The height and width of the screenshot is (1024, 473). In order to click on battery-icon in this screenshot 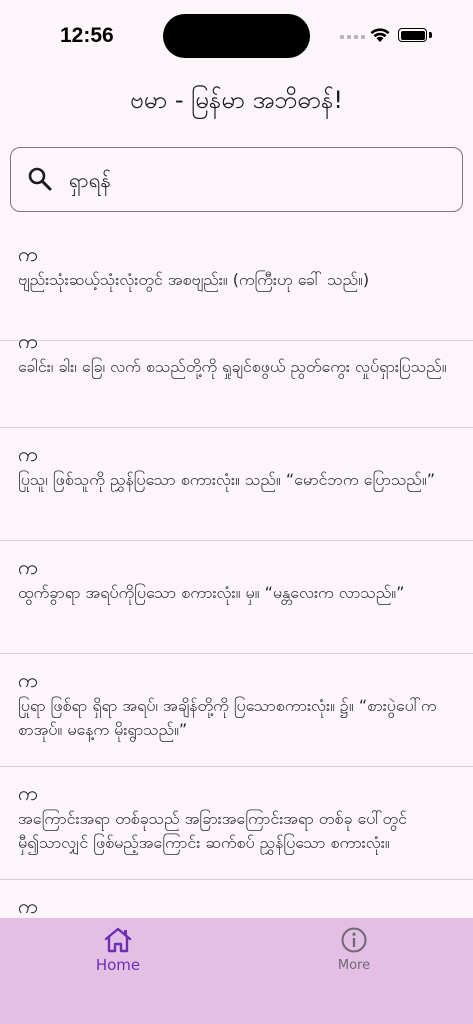, I will do `click(412, 35)`.